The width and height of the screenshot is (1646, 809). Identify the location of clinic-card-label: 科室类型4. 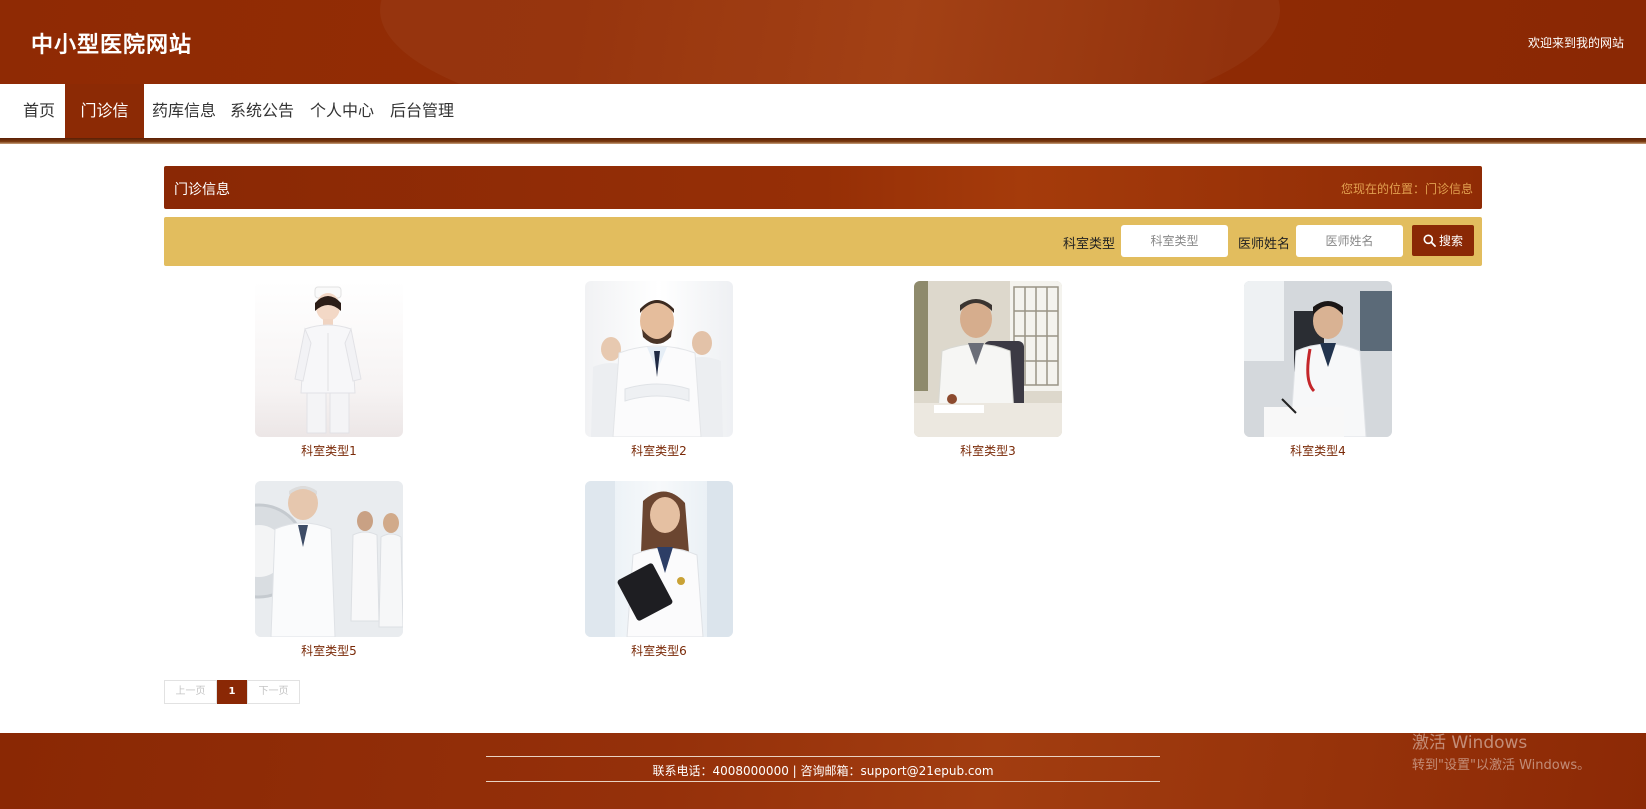
(1318, 450).